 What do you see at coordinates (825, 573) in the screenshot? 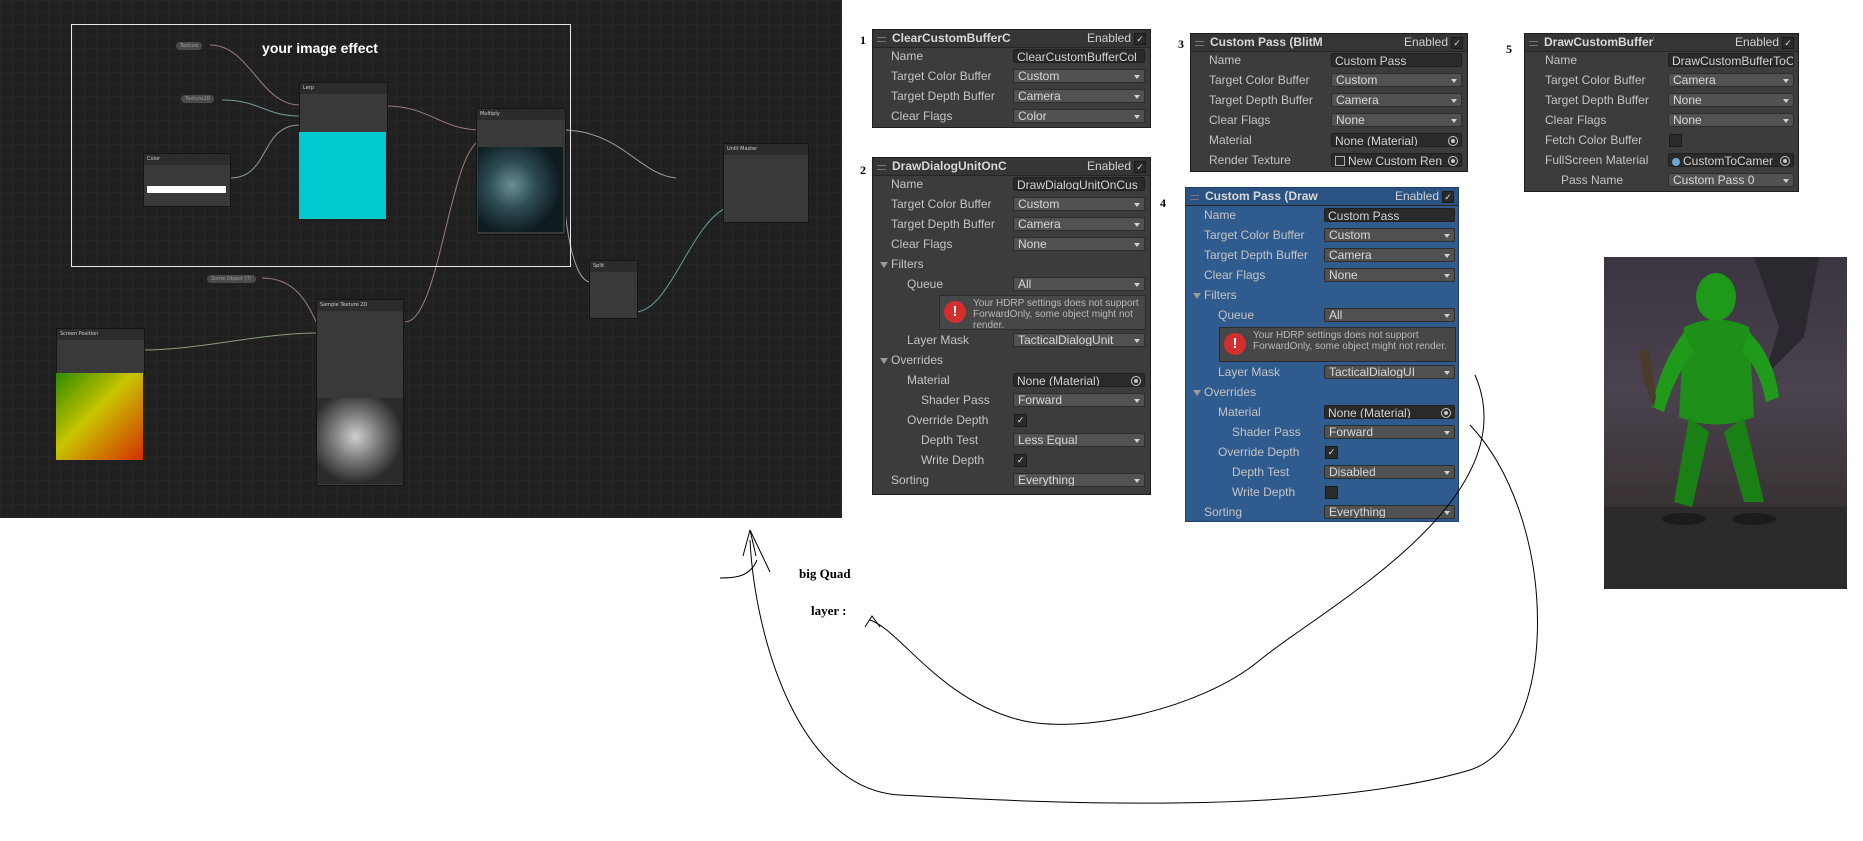
I see `big-quad-annotation: big Quad` at bounding box center [825, 573].